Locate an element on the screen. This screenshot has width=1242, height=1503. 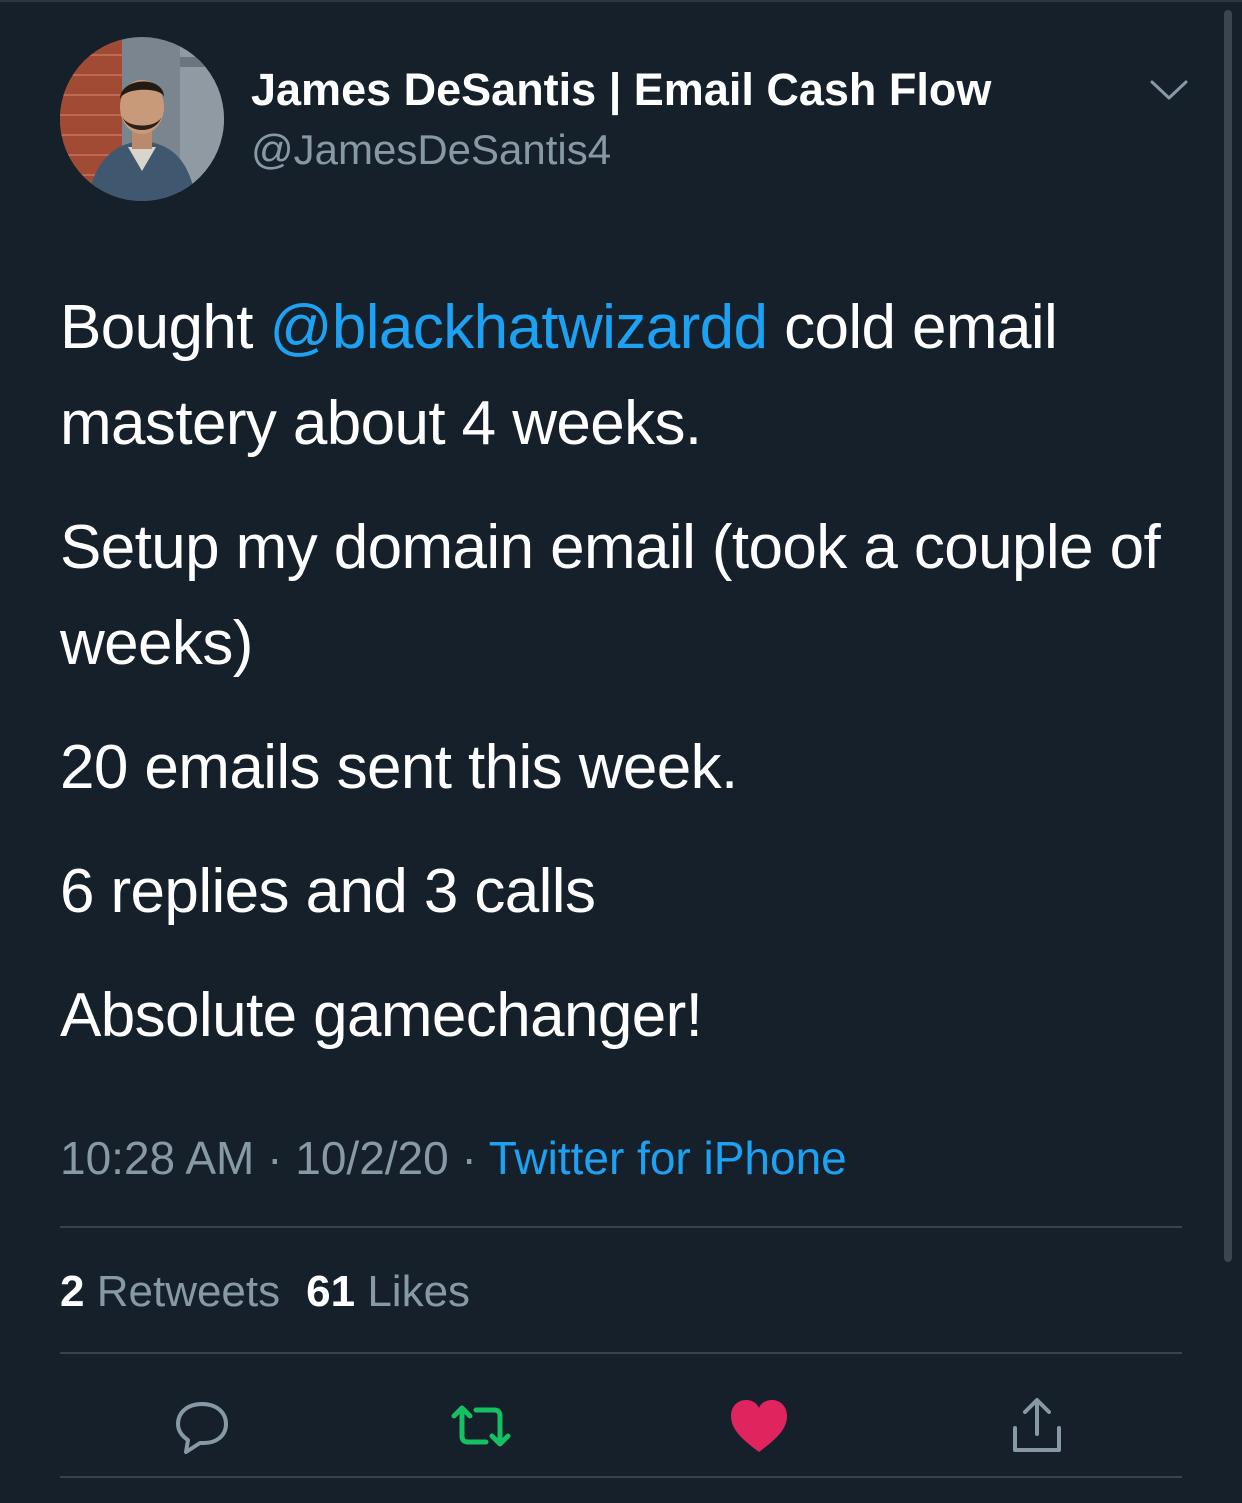
heart-icon is located at coordinates (759, 1426).